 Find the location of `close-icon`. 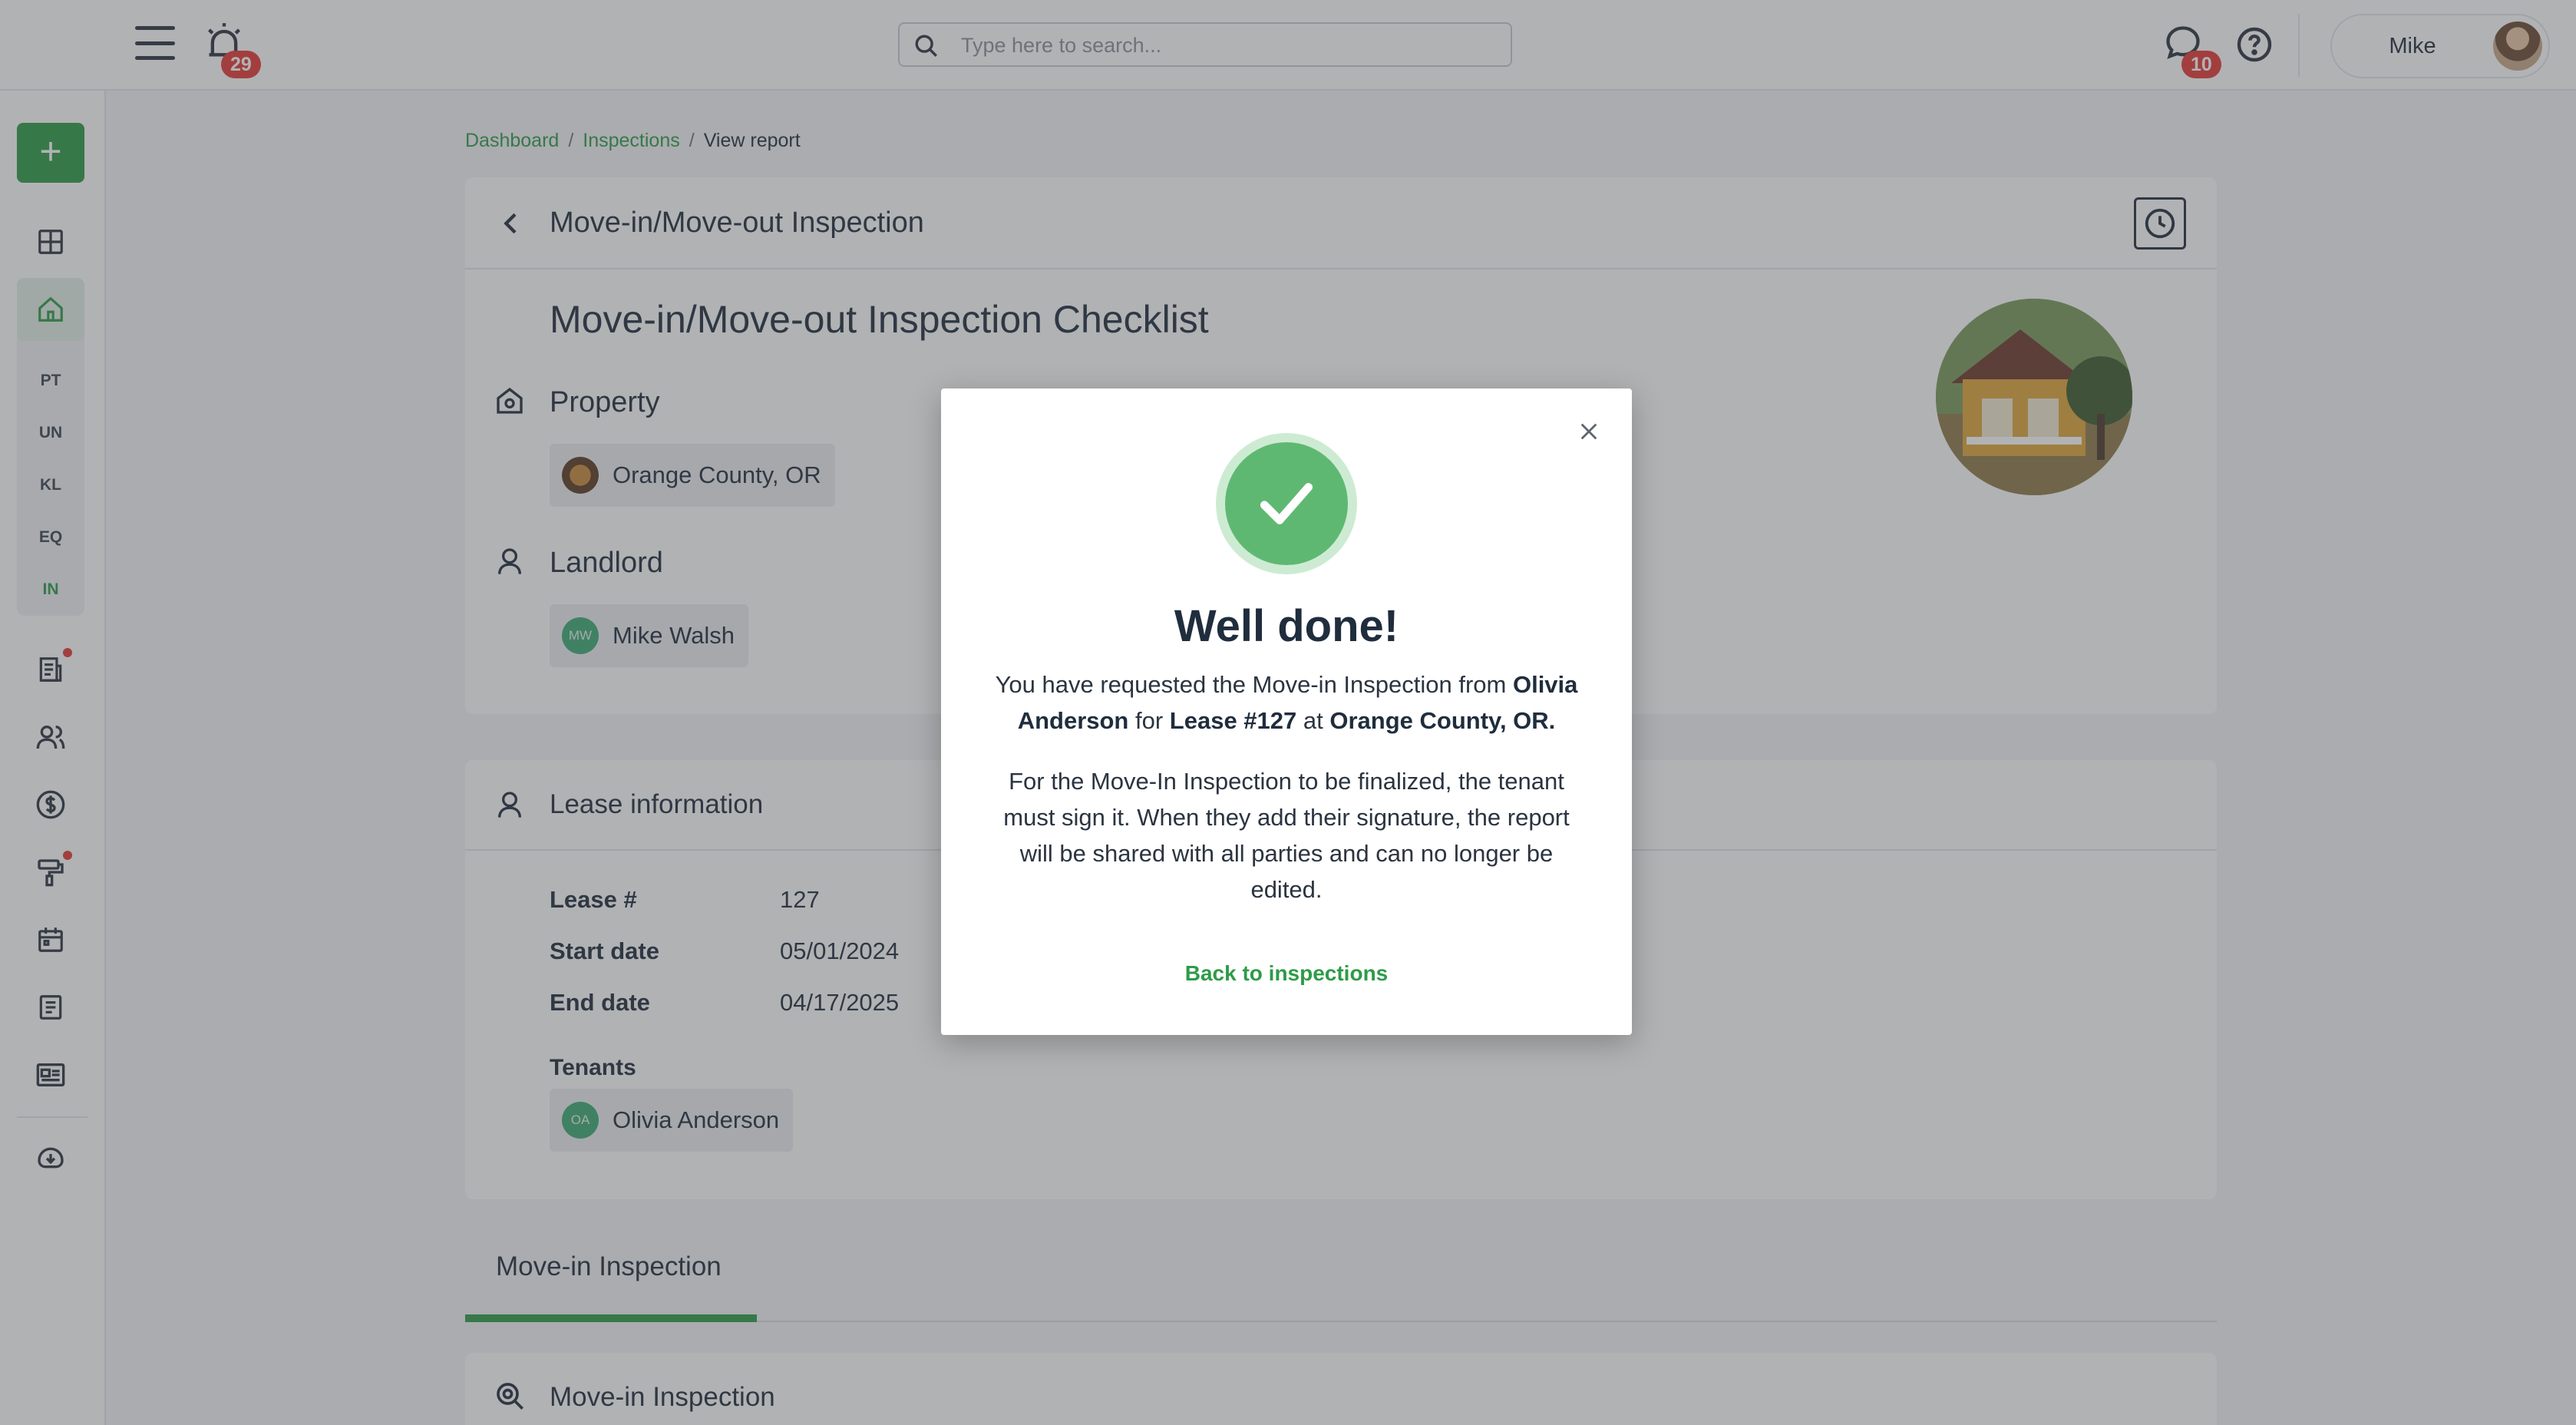

close-icon is located at coordinates (1589, 432).